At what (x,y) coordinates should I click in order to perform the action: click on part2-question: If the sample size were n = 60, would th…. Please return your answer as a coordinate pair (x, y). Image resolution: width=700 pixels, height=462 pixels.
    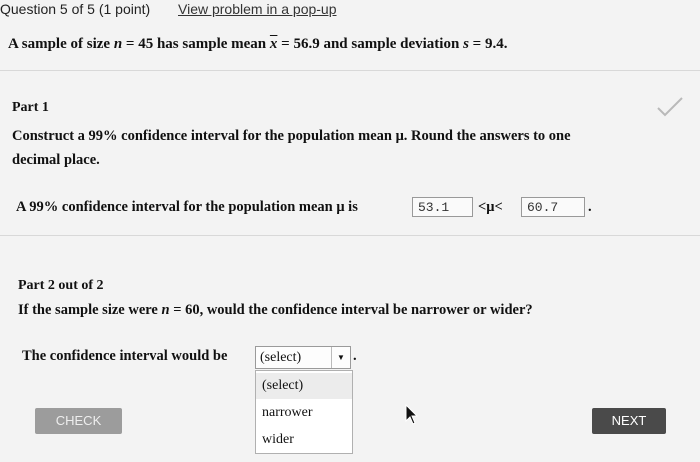
    Looking at the image, I should click on (275, 310).